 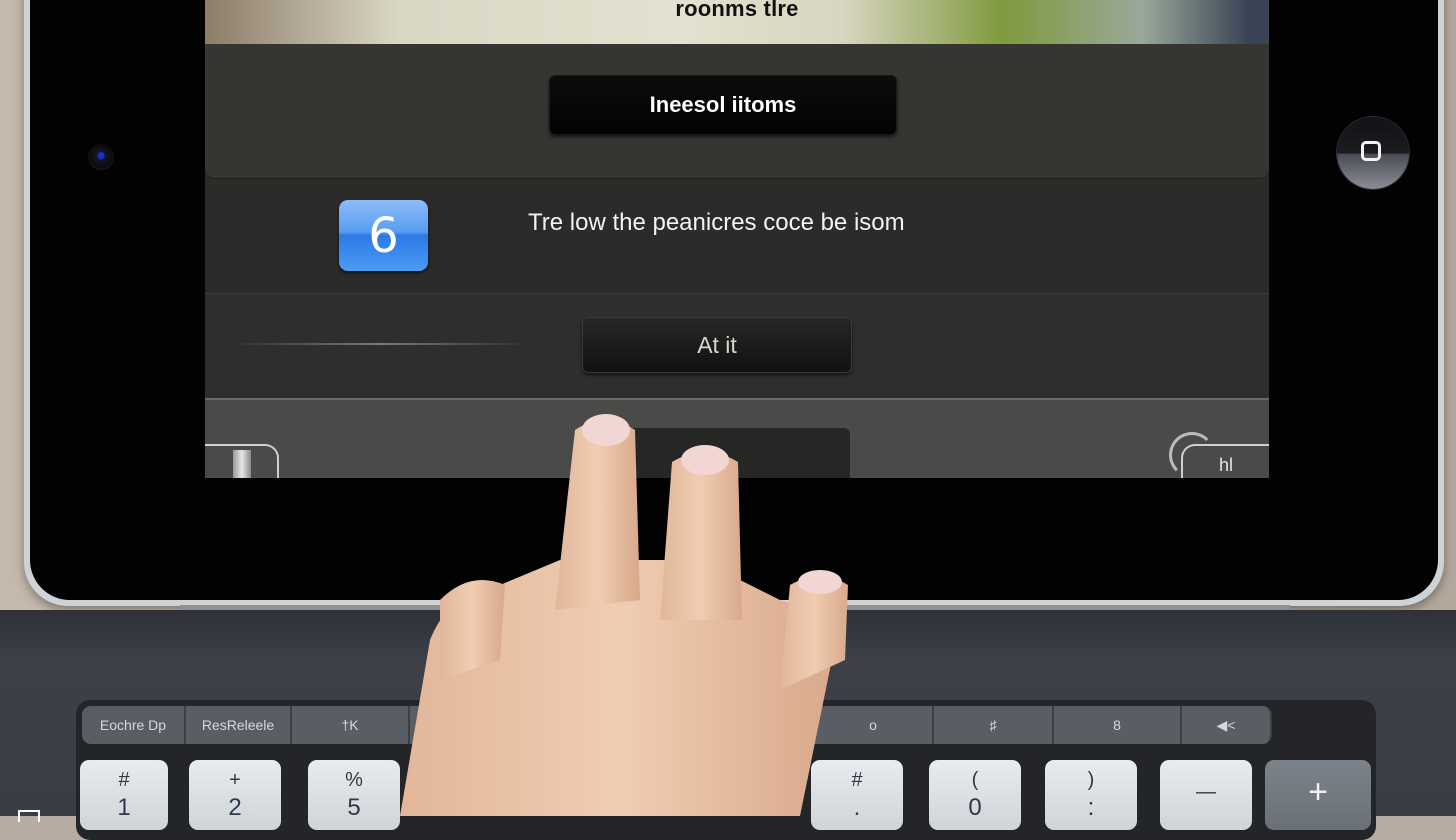 What do you see at coordinates (857, 795) in the screenshot?
I see `key-hash: # .` at bounding box center [857, 795].